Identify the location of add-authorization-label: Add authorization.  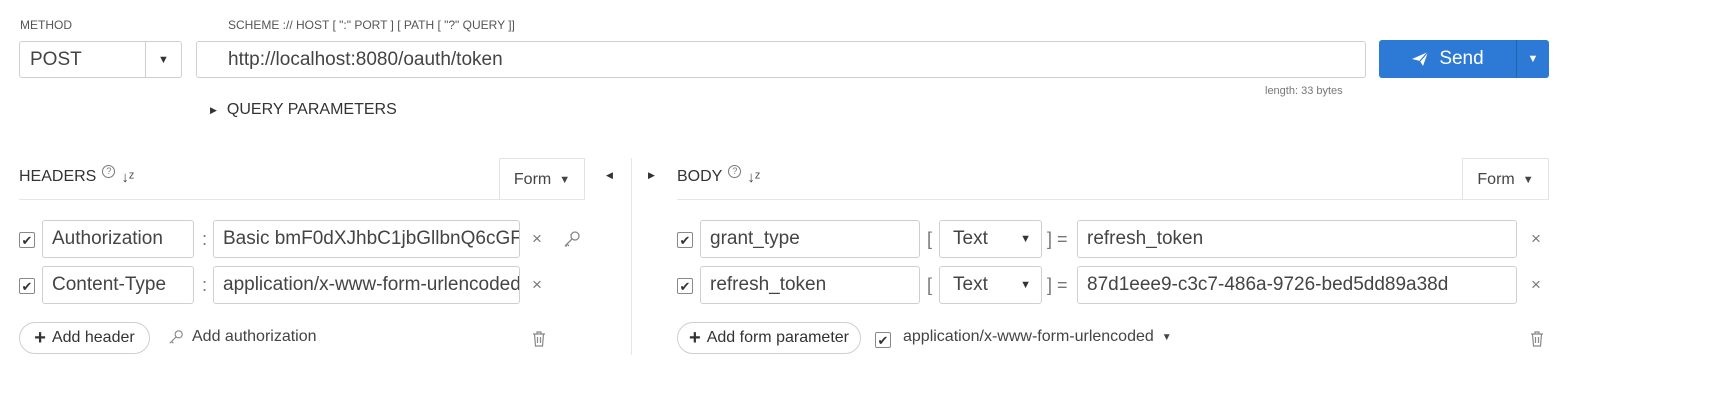
(254, 336).